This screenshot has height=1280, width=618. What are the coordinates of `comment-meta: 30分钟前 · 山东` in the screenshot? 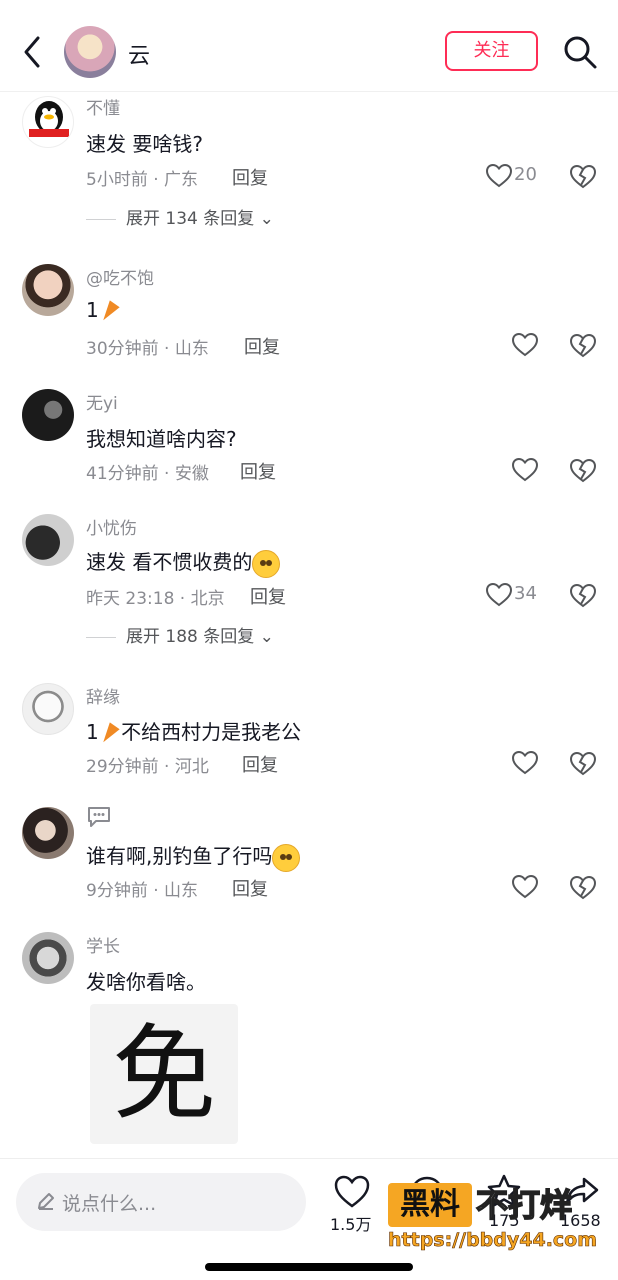 It's located at (147, 349).